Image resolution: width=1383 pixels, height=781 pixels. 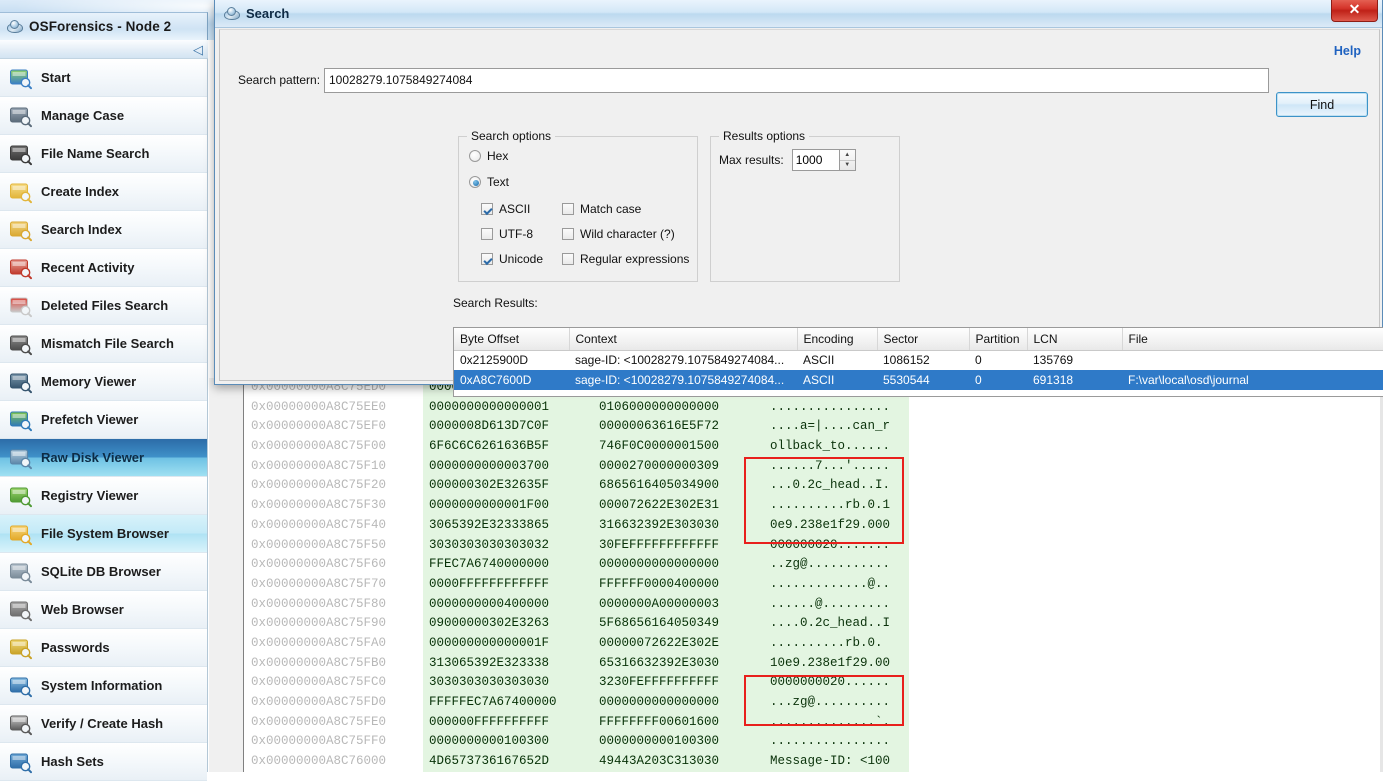 I want to click on stepper-down-icon: ▼, so click(x=847, y=166).